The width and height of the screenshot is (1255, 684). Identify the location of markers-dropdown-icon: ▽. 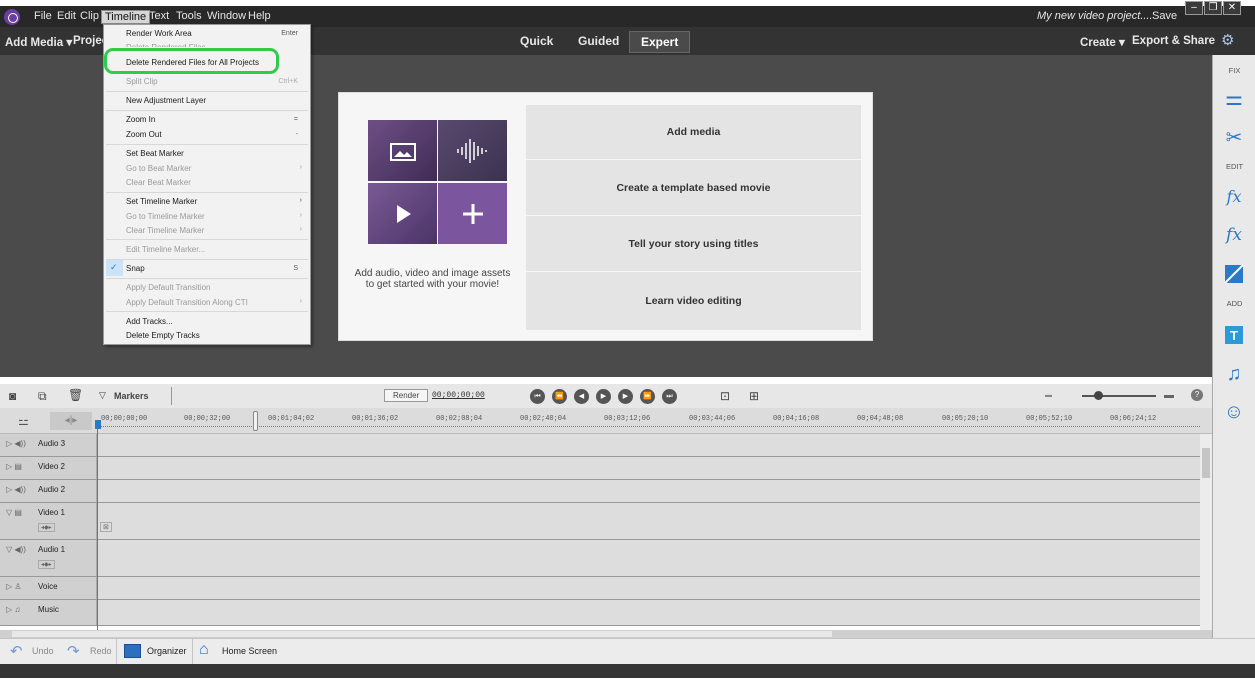
(102, 395).